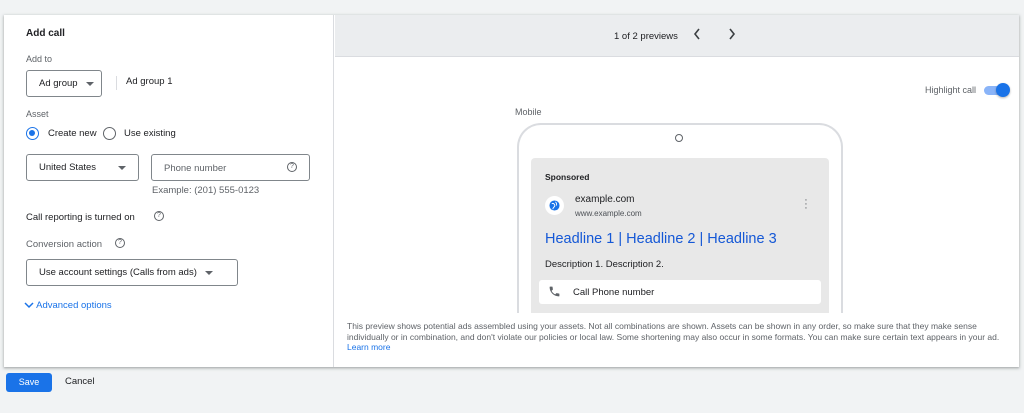  I want to click on next-preview-icon, so click(732, 35).